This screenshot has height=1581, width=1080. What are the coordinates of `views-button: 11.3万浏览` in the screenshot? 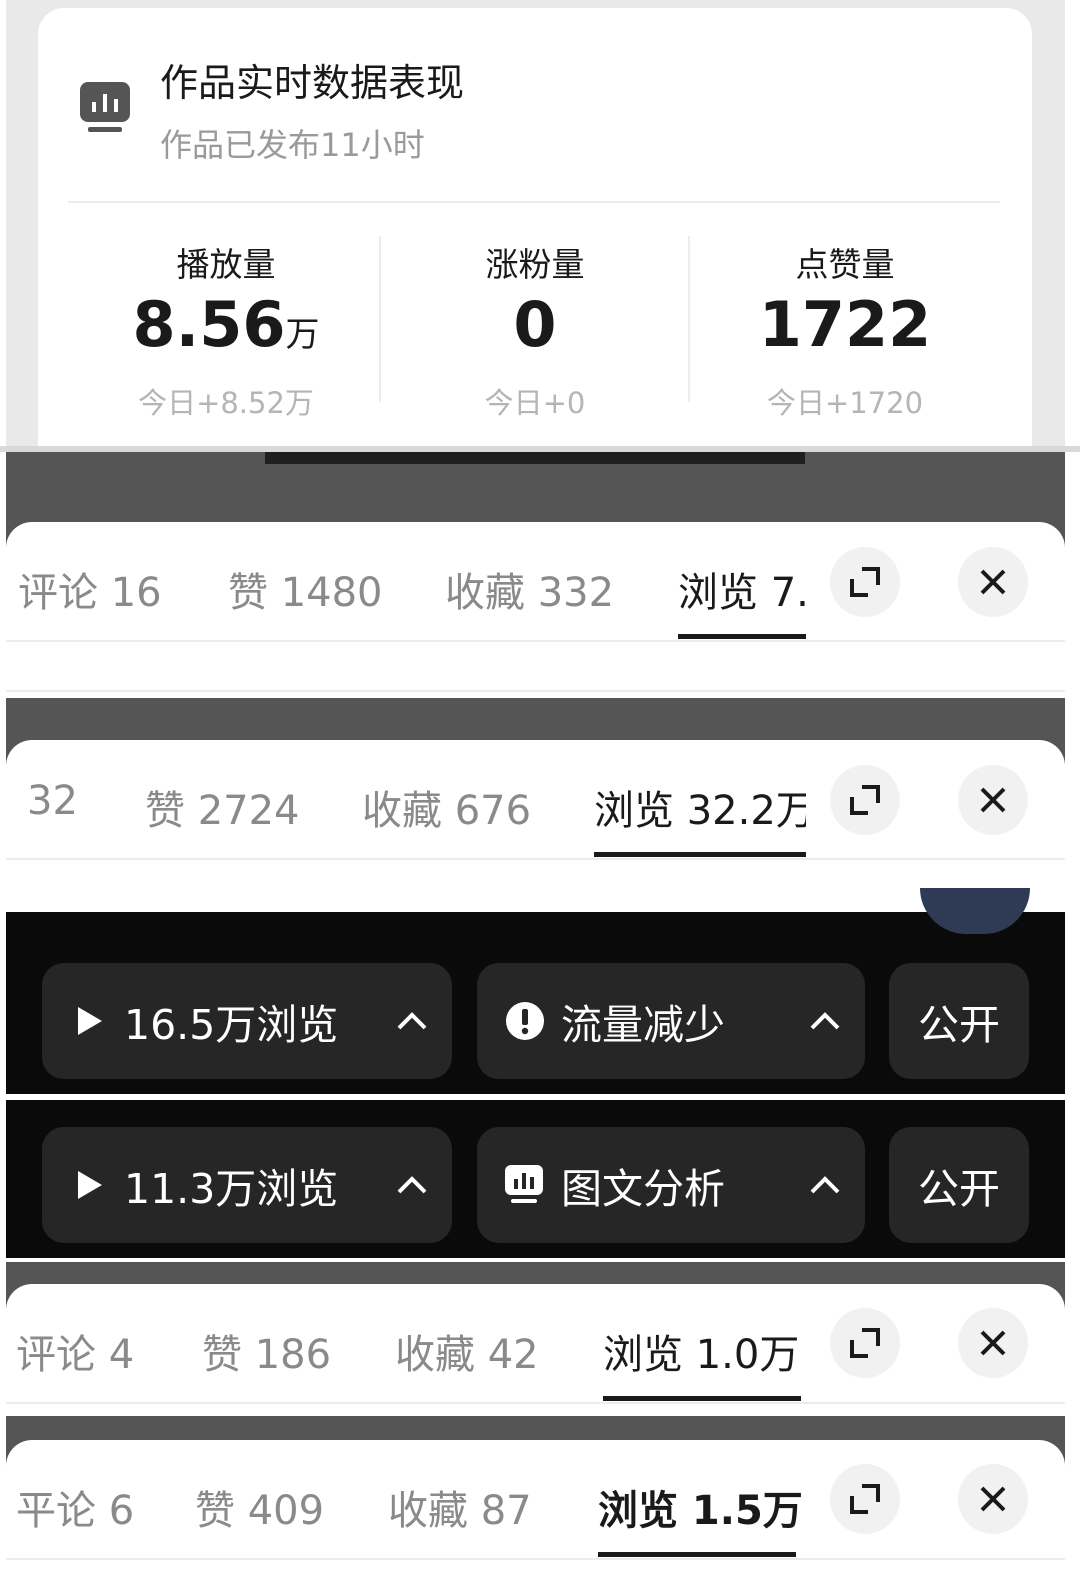 It's located at (247, 1185).